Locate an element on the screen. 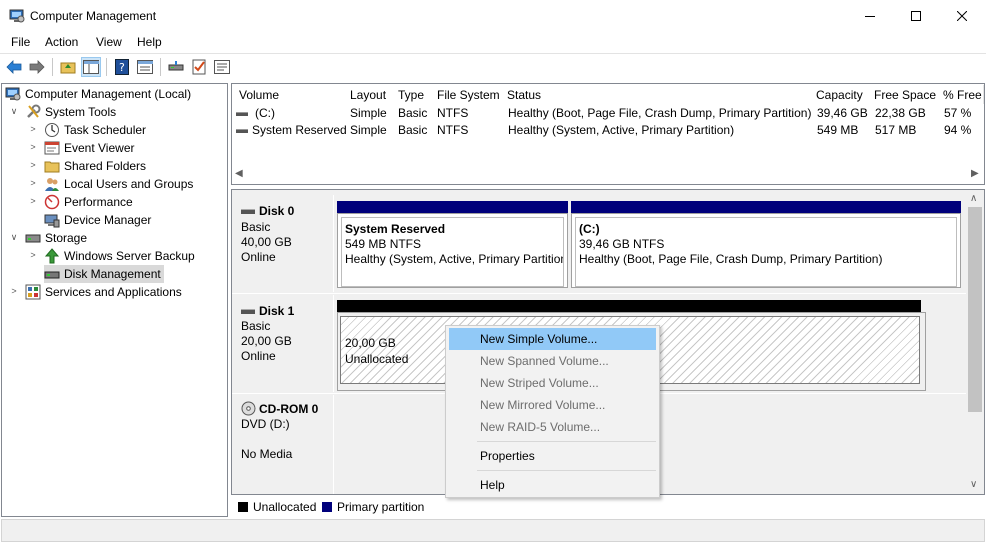 The width and height of the screenshot is (986, 543). close-icon is located at coordinates (962, 15).